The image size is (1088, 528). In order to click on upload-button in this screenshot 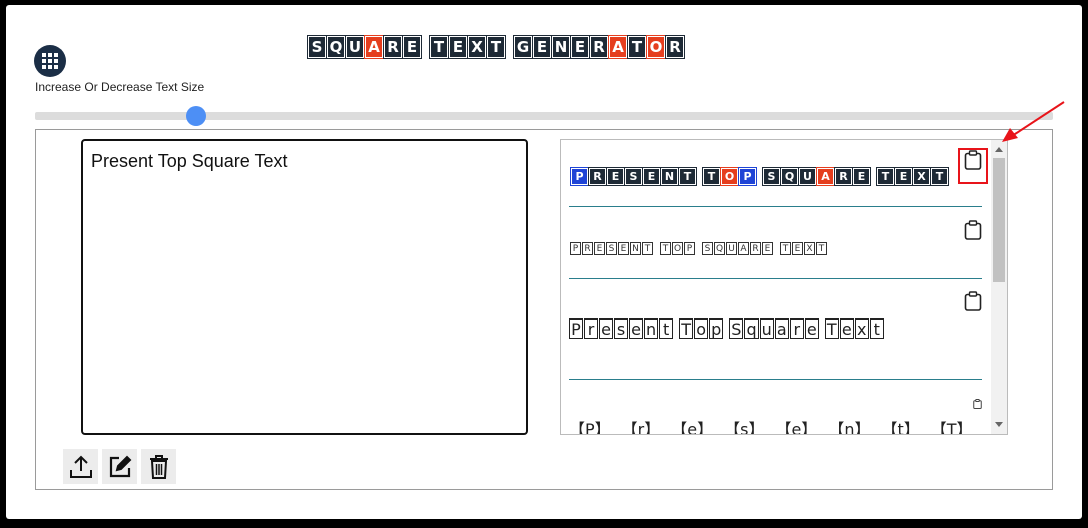, I will do `click(80, 466)`.